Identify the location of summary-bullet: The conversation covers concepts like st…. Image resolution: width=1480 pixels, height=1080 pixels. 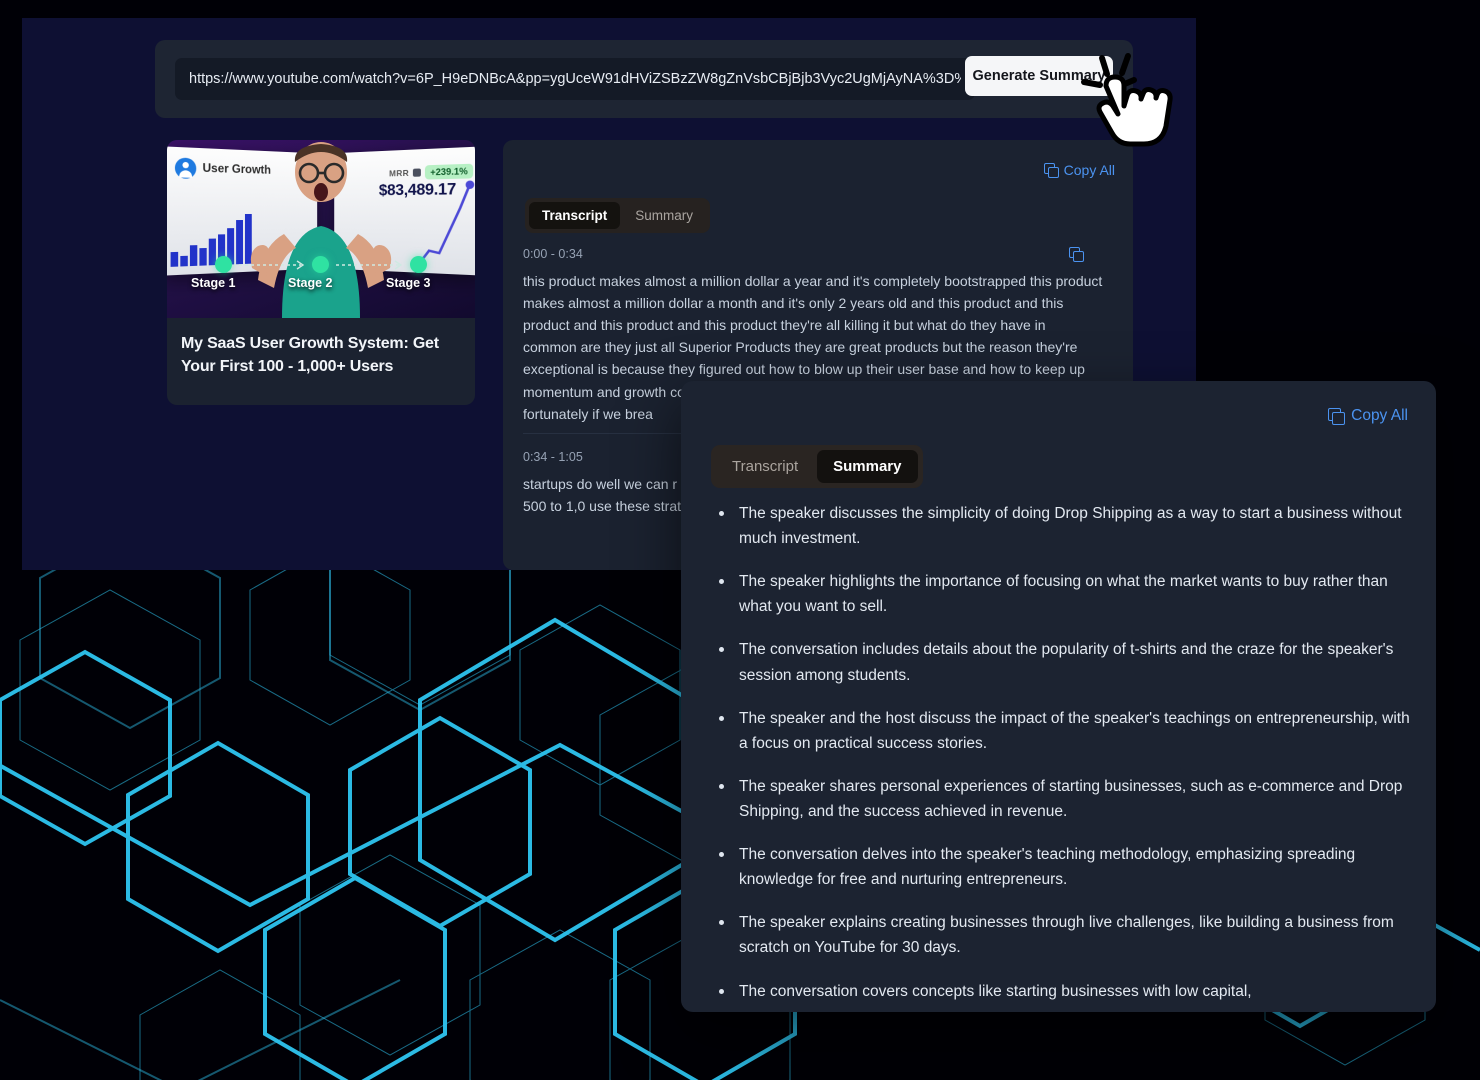
(1061, 991).